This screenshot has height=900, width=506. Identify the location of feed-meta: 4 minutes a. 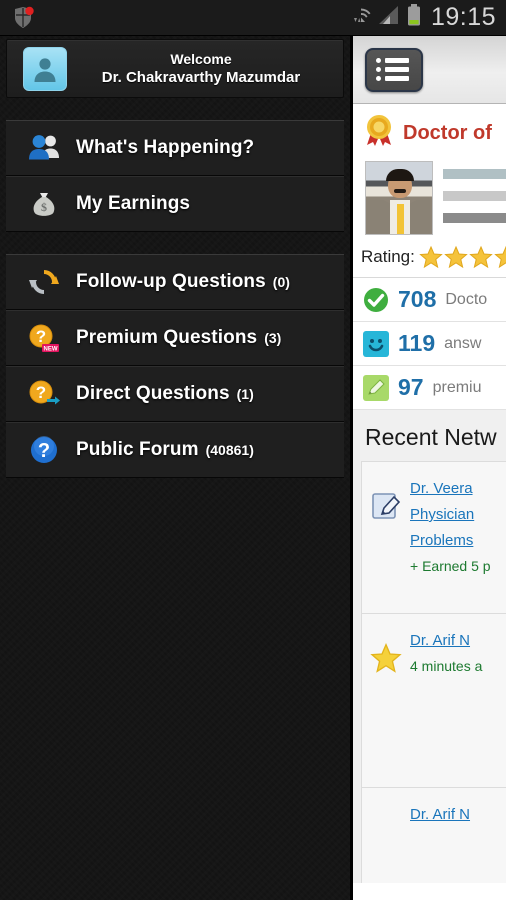
(446, 666).